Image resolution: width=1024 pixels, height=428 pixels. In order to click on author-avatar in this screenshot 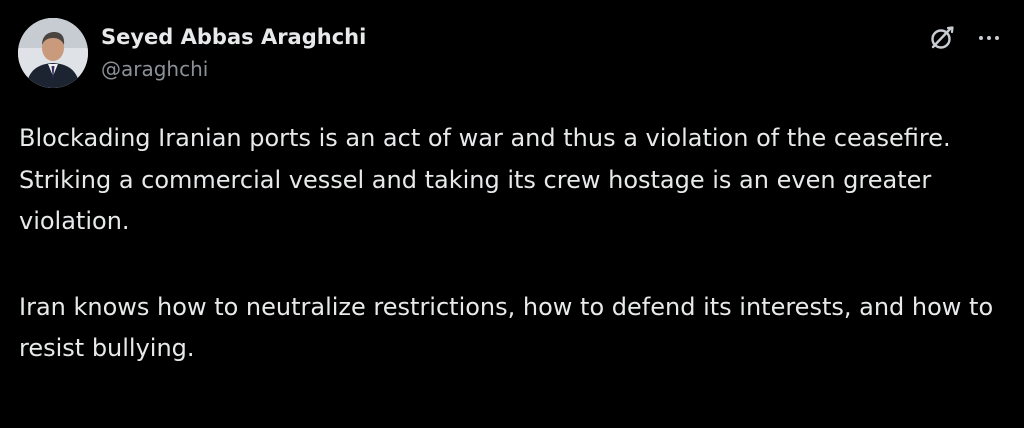, I will do `click(53, 53)`.